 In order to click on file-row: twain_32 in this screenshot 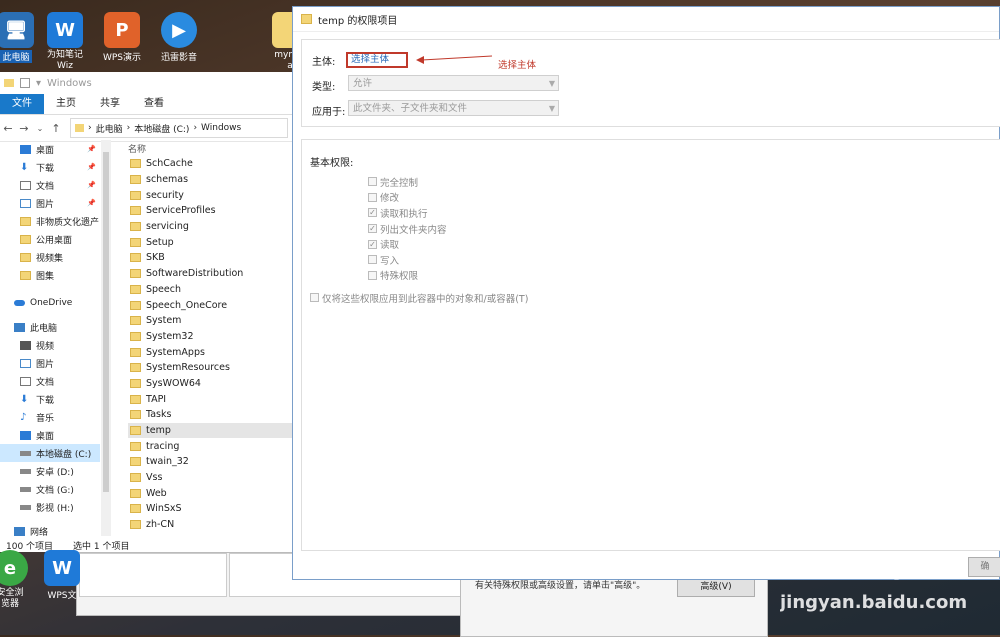, I will do `click(210, 462)`.